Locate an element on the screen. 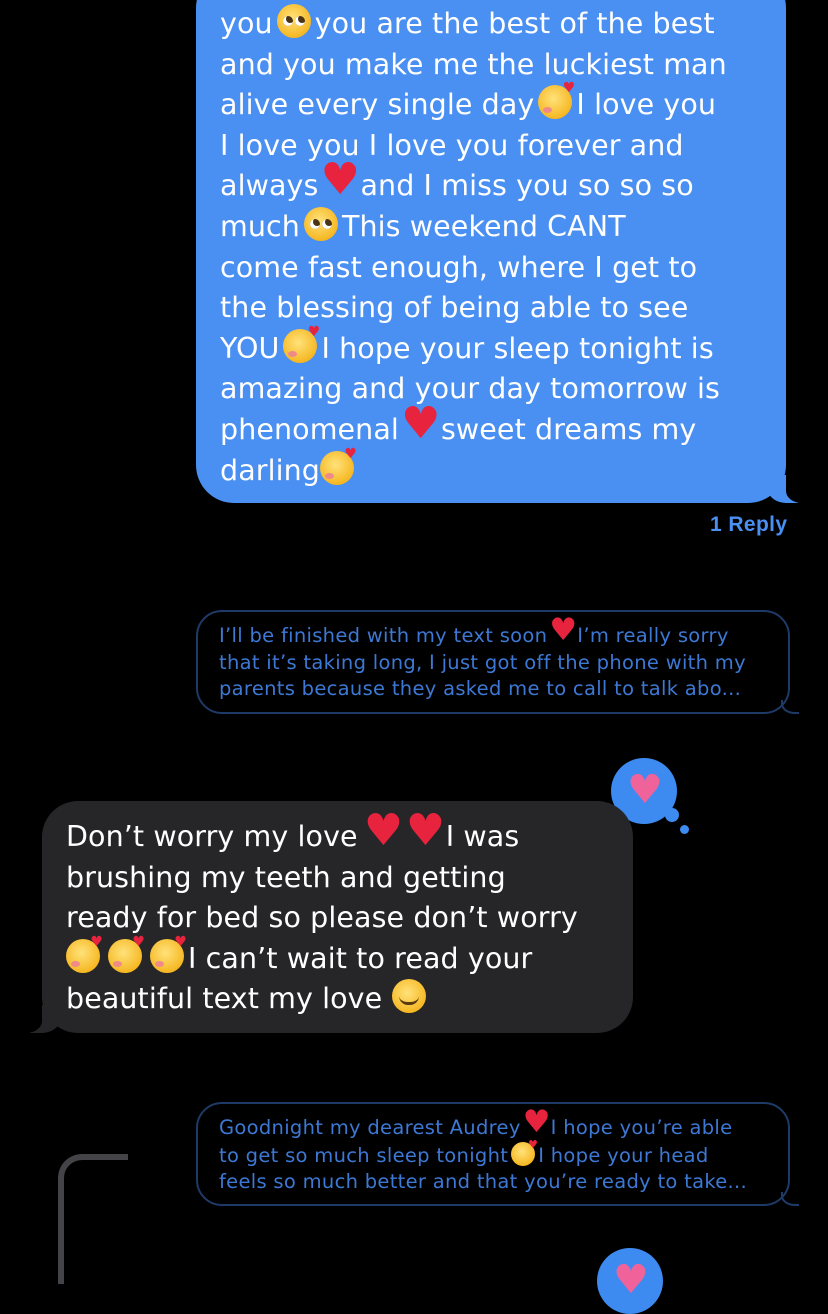 The image size is (828, 1314). message-line: beautiful text my love is located at coordinates (344, 999).